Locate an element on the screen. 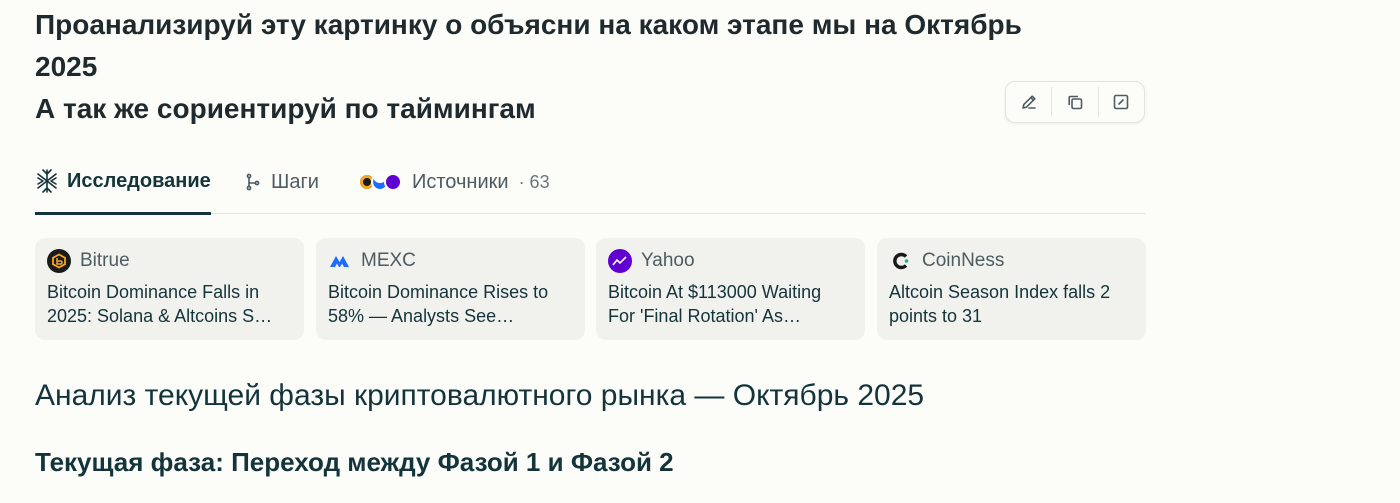  sources-count: · 63 is located at coordinates (534, 181).